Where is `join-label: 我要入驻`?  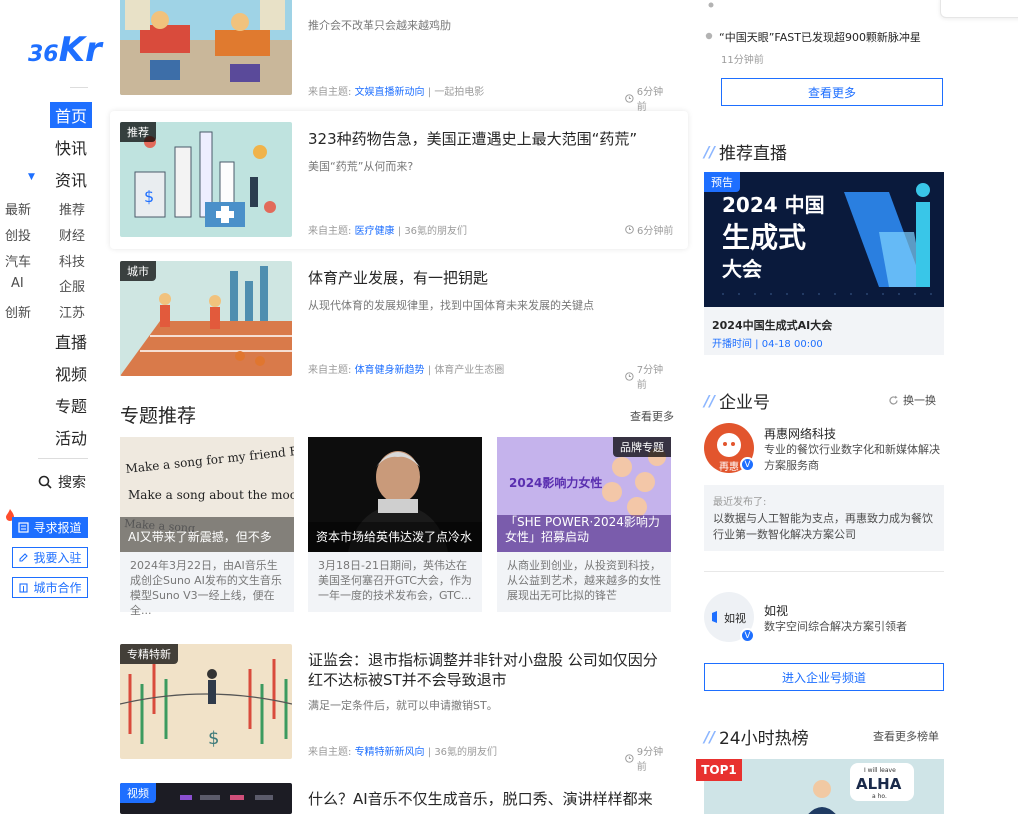
join-label: 我要入驻 is located at coordinates (57, 558).